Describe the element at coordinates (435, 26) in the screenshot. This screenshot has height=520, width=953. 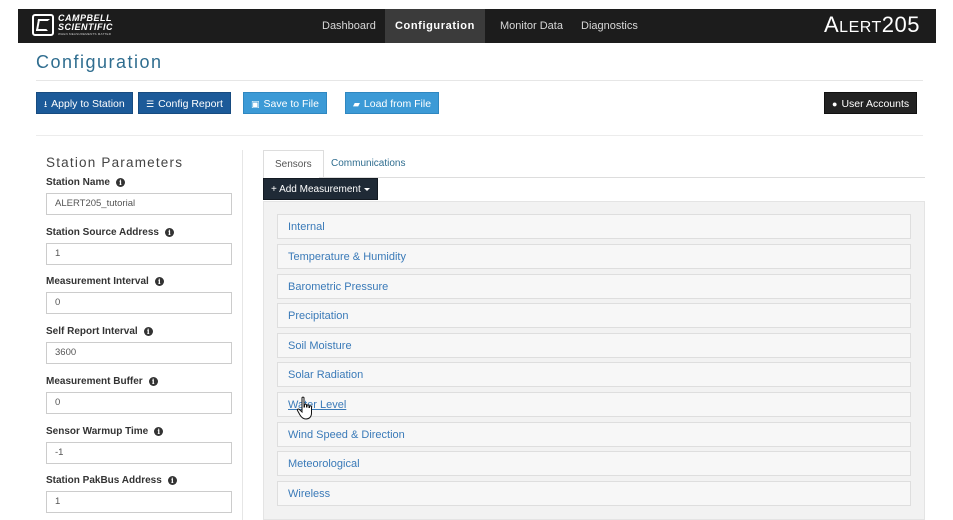
I see `nav-configuration: Configuration` at that location.